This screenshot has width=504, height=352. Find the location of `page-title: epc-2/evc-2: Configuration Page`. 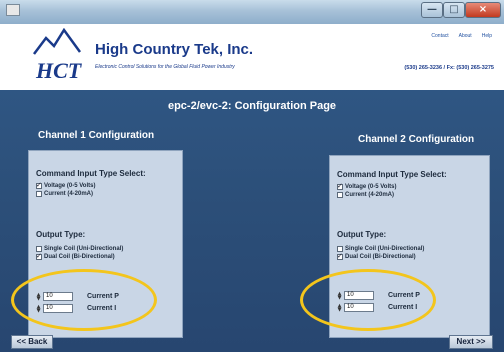

page-title: epc-2/evc-2: Configuration Page is located at coordinates (252, 106).